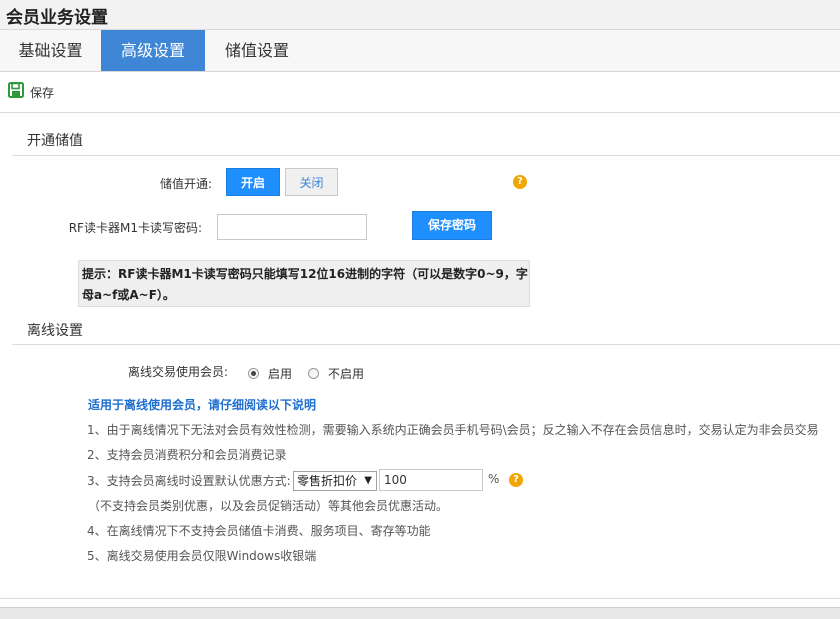  Describe the element at coordinates (292, 227) in the screenshot. I see `rf-password-input` at that location.